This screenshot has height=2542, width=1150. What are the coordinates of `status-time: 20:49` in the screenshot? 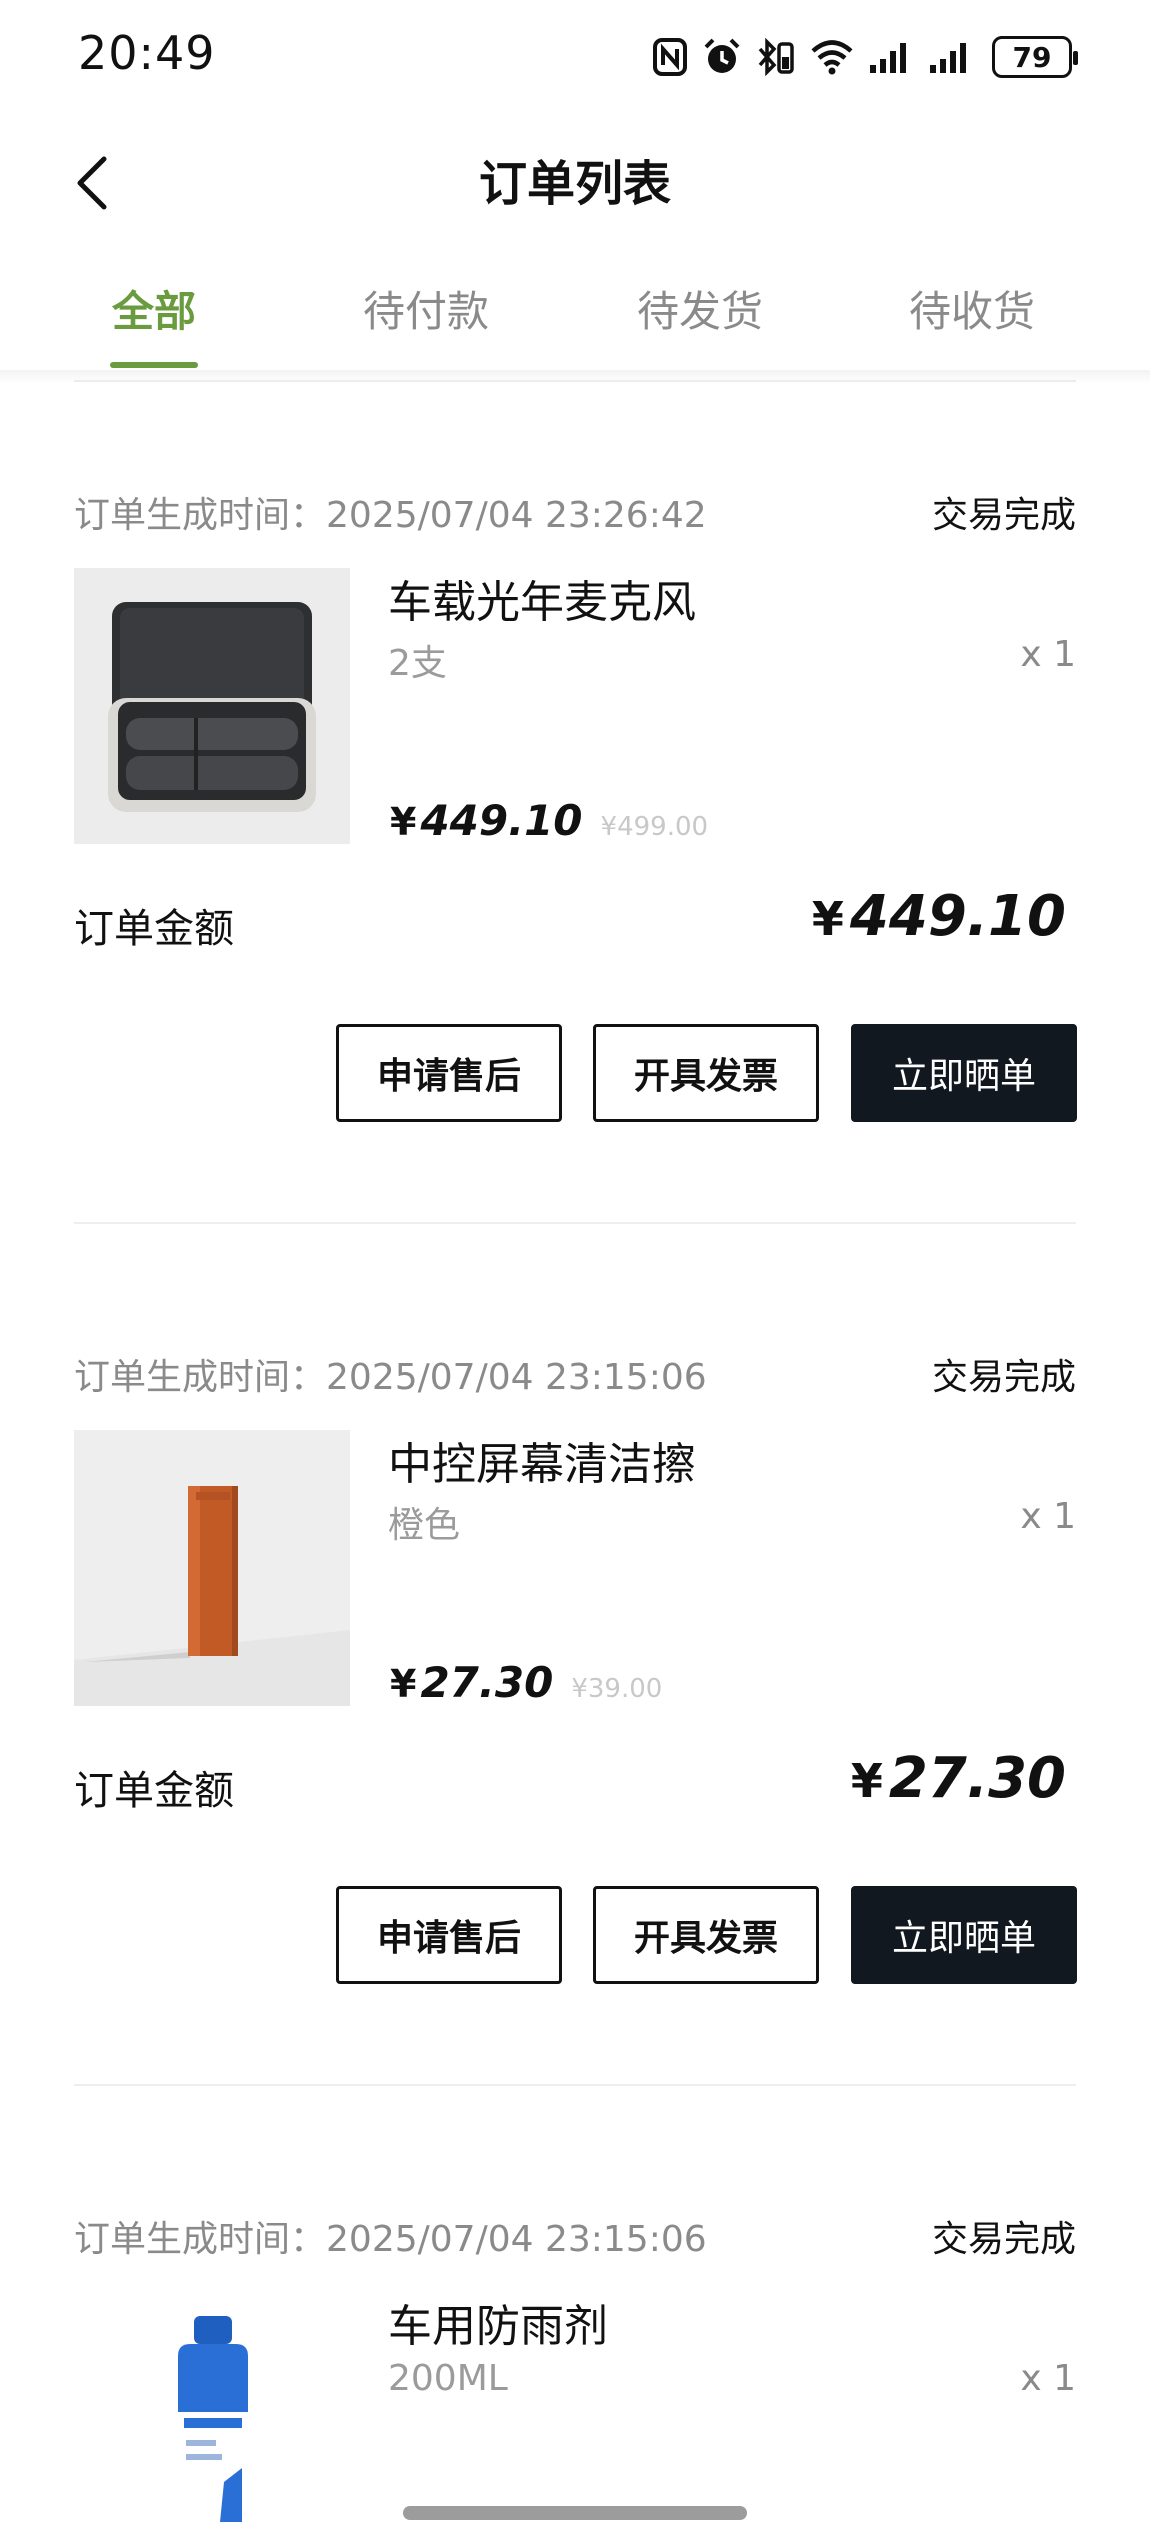 It's located at (147, 53).